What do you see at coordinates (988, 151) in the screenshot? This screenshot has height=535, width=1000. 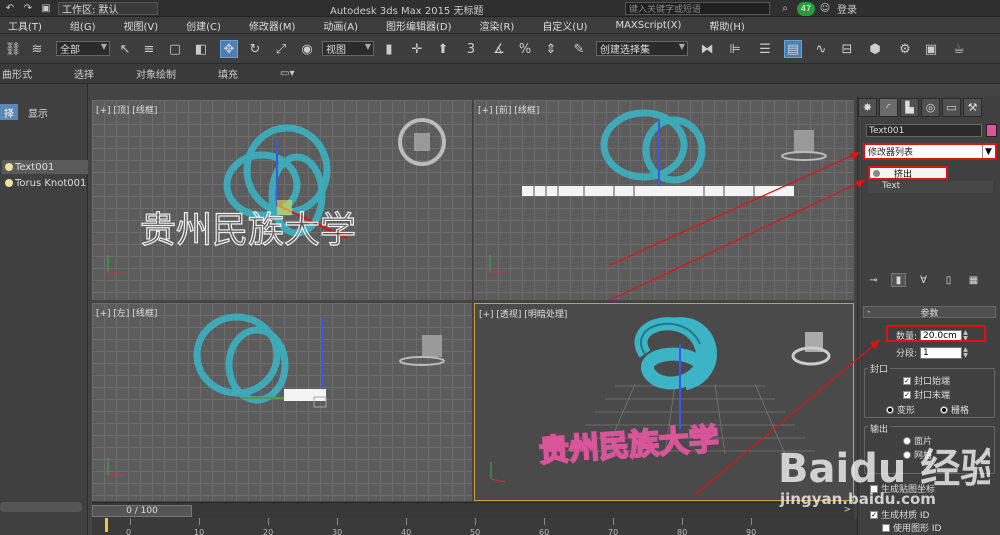 I see `chevron-down-icon: ▼` at bounding box center [988, 151].